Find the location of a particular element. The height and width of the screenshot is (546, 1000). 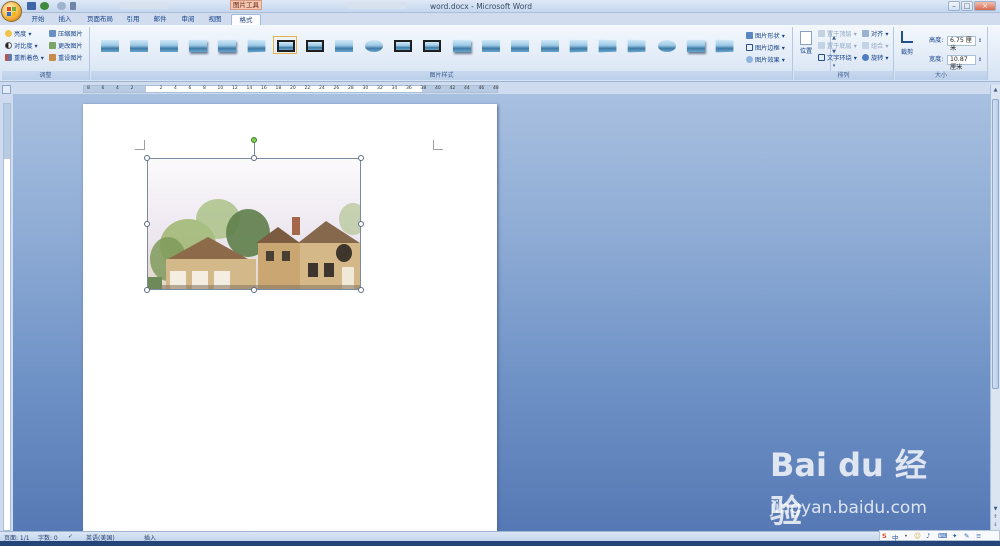

watermark-site: jingyan.baidu.com is located at coordinates (848, 508).